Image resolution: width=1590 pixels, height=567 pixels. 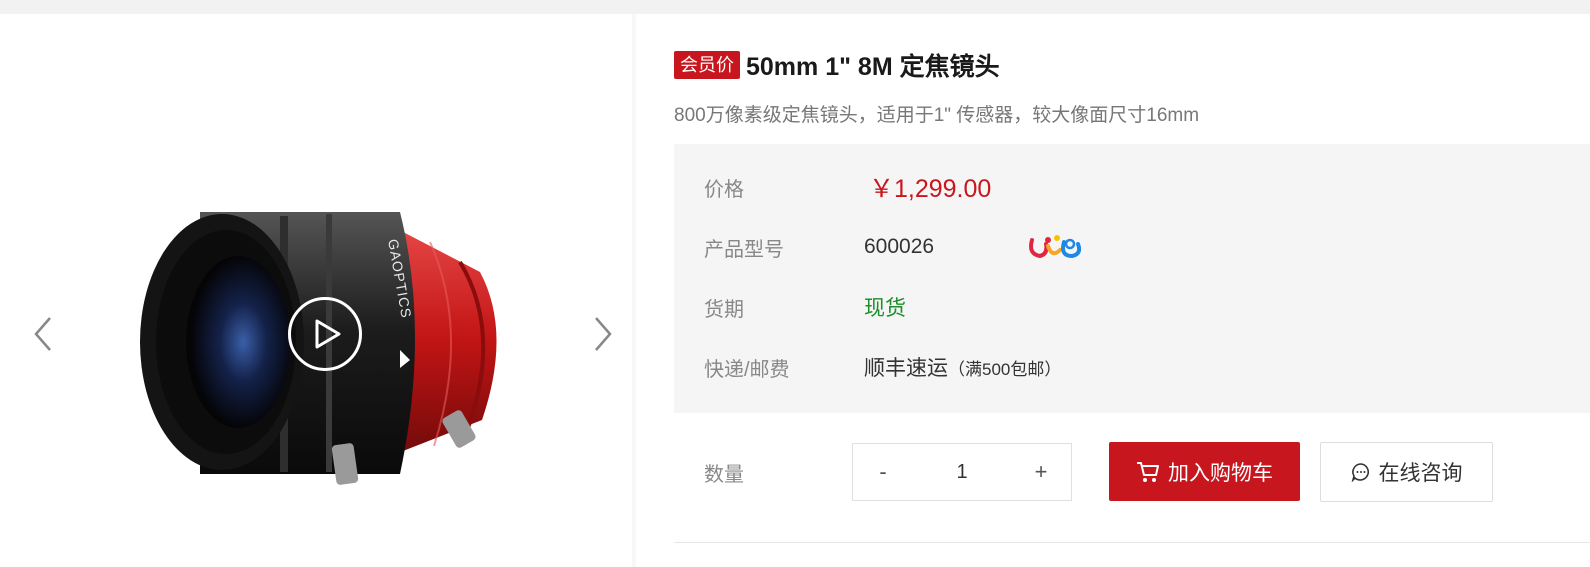 I want to click on shipping-note: （满500包邮）, so click(x=1005, y=369).